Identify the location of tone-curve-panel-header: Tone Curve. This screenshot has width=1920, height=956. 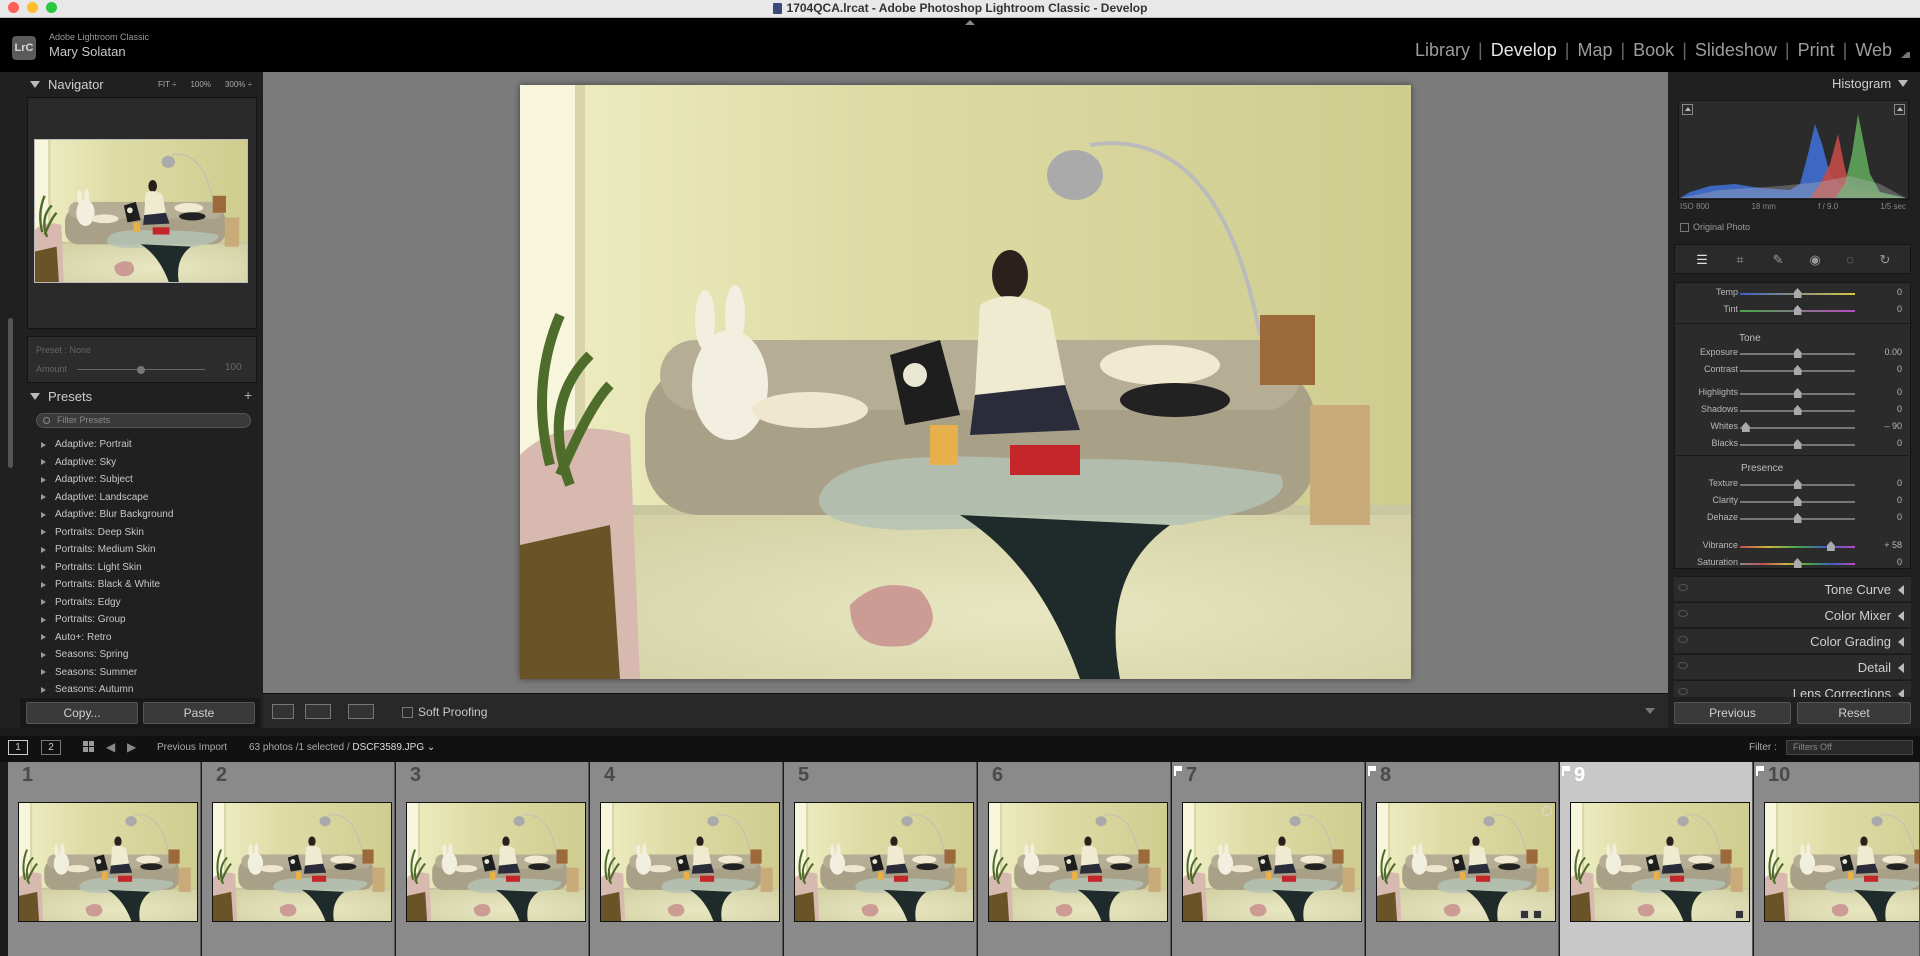
(1792, 588).